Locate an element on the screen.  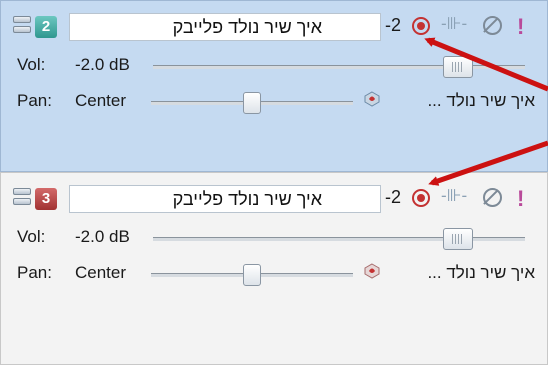
track-number-badge: 3 is located at coordinates (46, 199).